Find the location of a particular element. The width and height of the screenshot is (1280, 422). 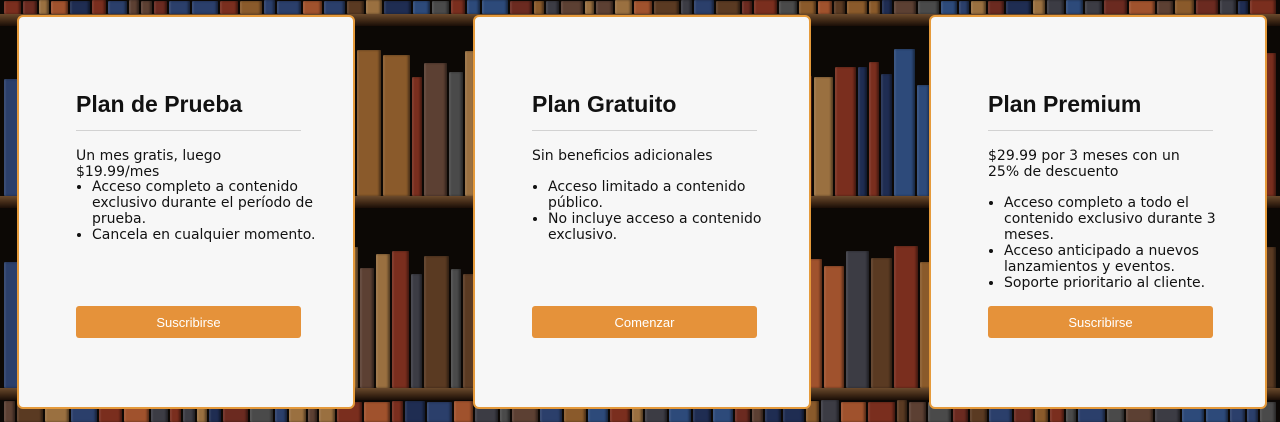

feature-item: Soporte prioritario al cliente. is located at coordinates (1116, 283).